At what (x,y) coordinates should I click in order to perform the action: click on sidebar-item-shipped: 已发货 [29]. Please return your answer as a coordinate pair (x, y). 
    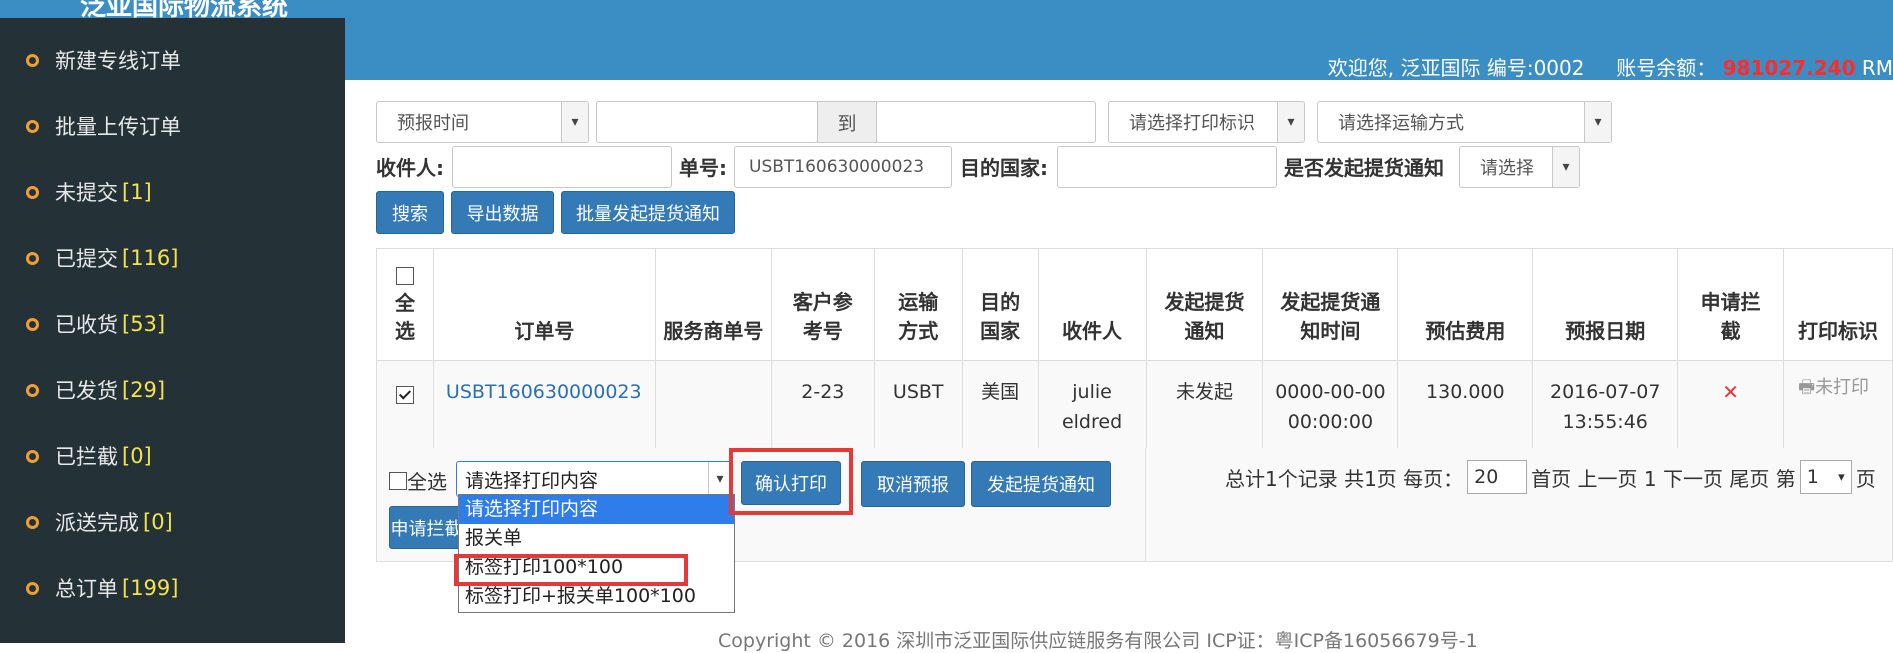
    Looking at the image, I should click on (95, 390).